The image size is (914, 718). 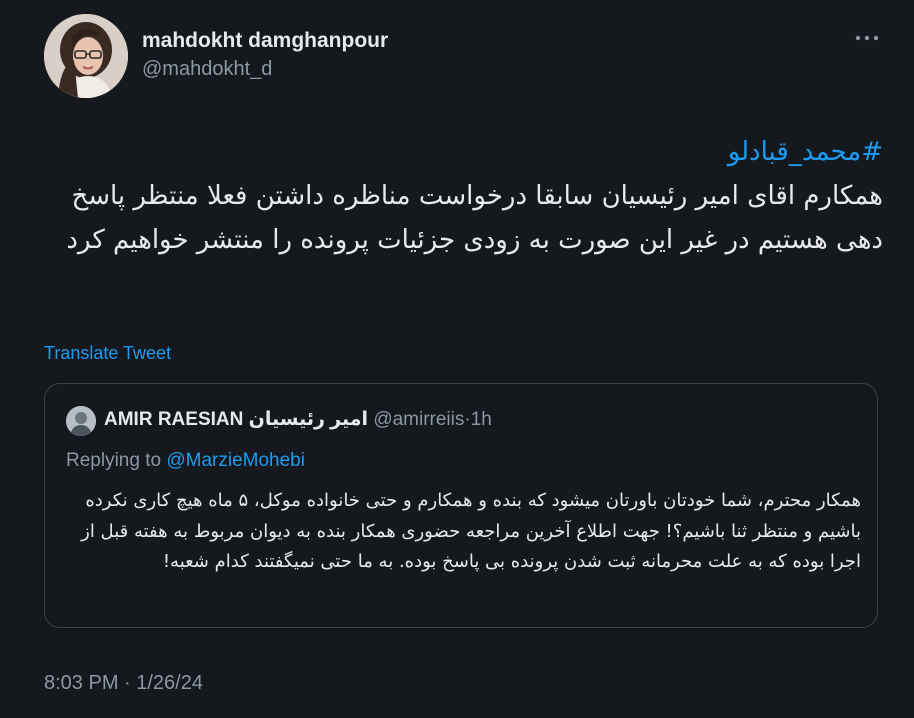 I want to click on avatar-photo, so click(x=86, y=56).